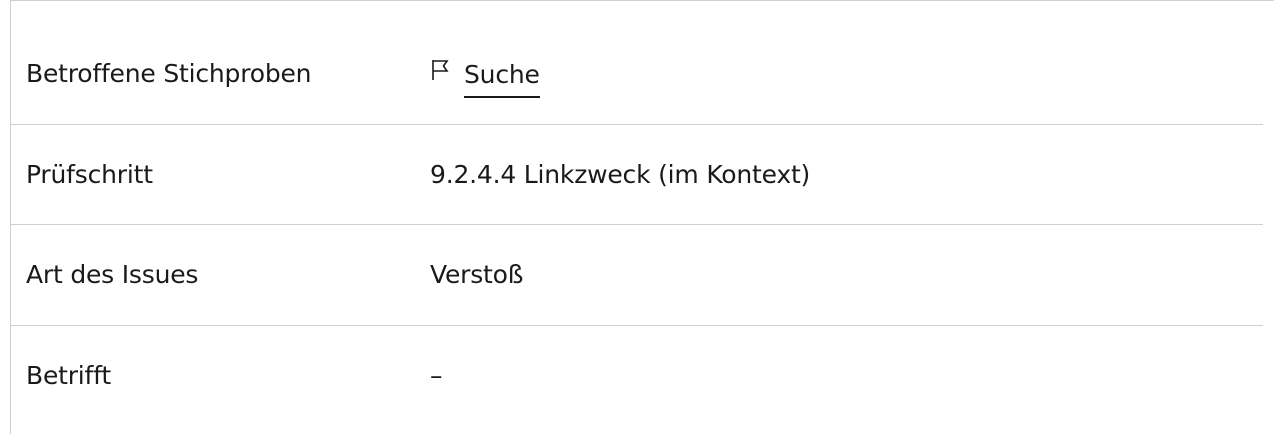  What do you see at coordinates (502, 79) in the screenshot?
I see `sample-link-search: Suche` at bounding box center [502, 79].